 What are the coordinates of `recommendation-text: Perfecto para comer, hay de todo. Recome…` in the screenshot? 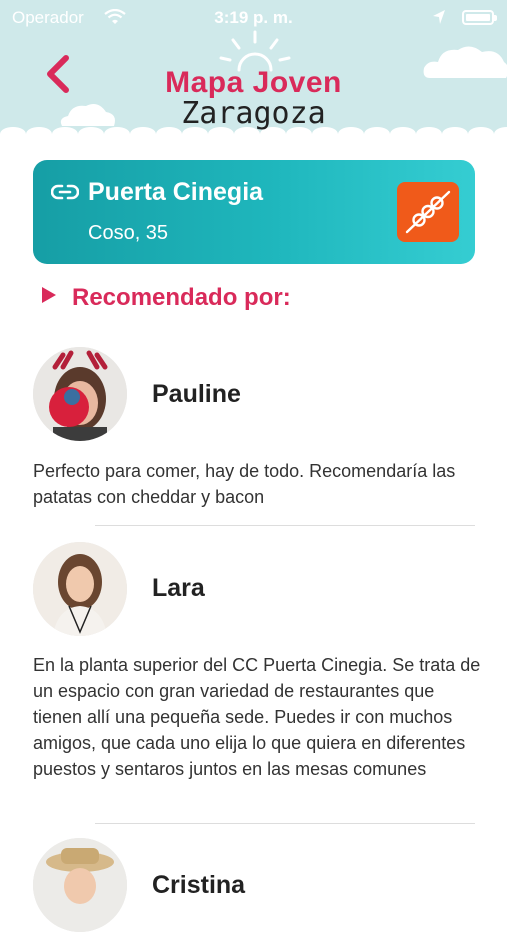 It's located at (244, 484).